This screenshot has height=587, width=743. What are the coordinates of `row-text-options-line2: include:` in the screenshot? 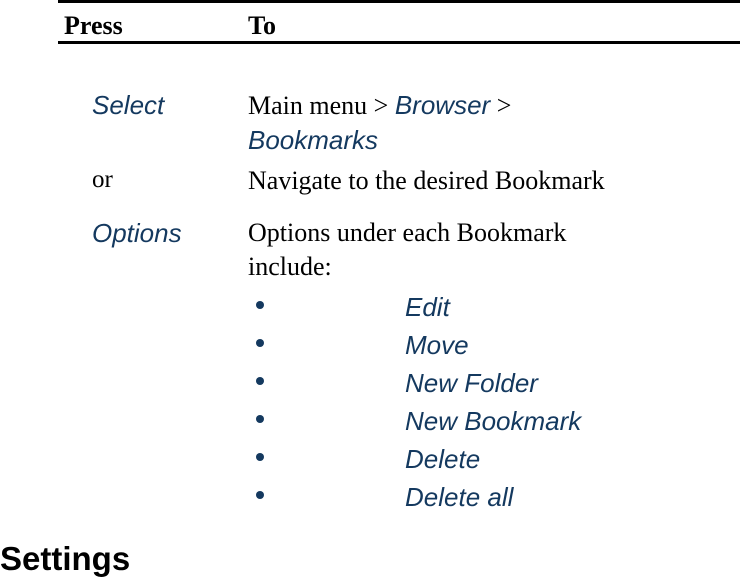 It's located at (290, 266).